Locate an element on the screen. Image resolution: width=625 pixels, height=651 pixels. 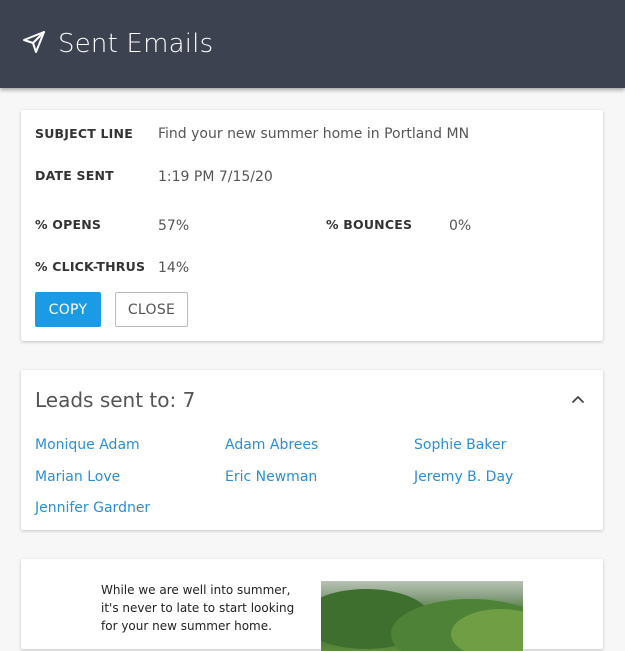
close-button: CLOSE is located at coordinates (151, 309).